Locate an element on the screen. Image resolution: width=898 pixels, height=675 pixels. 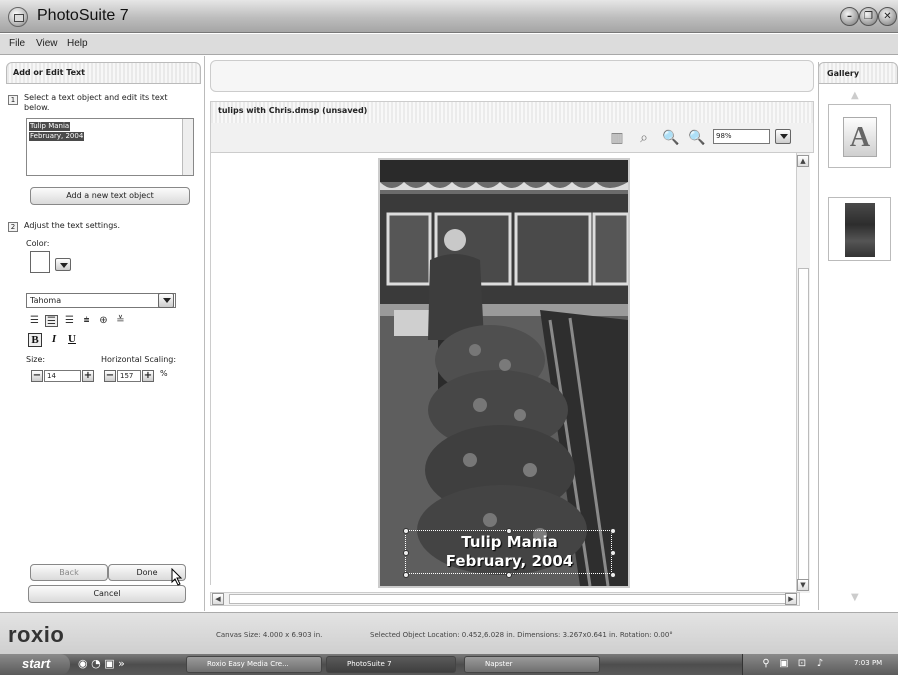
text-box-scrollbar is located at coordinates (187, 147).